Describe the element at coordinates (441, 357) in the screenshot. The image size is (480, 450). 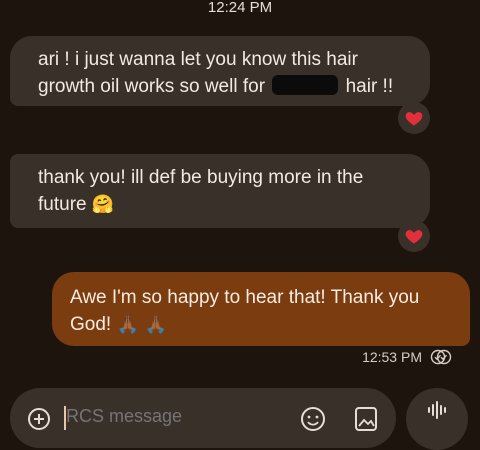
I see `read-double-check-icon` at that location.